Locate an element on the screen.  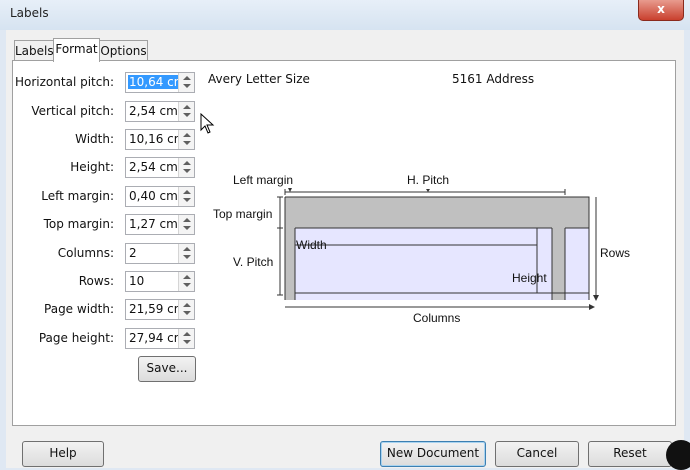
cancel-button: Cancel is located at coordinates (537, 454).